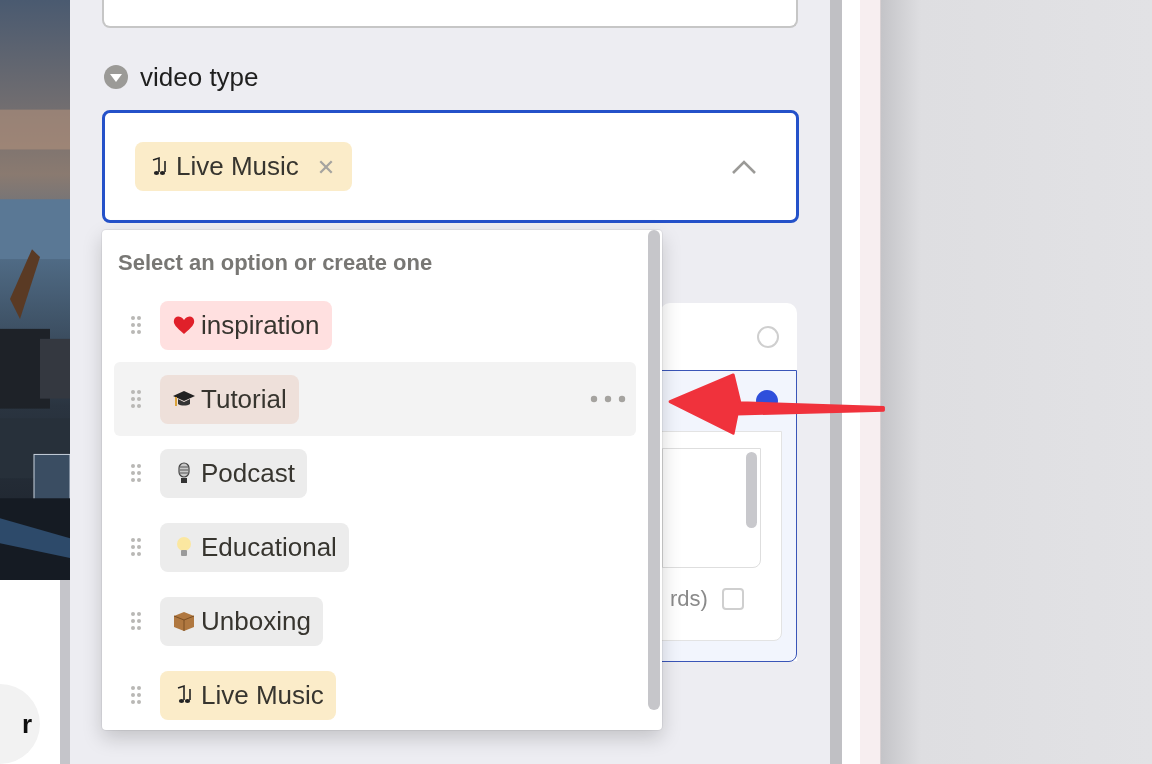 The image size is (1152, 764). Describe the element at coordinates (199, 77) in the screenshot. I see `property-label: video type` at that location.